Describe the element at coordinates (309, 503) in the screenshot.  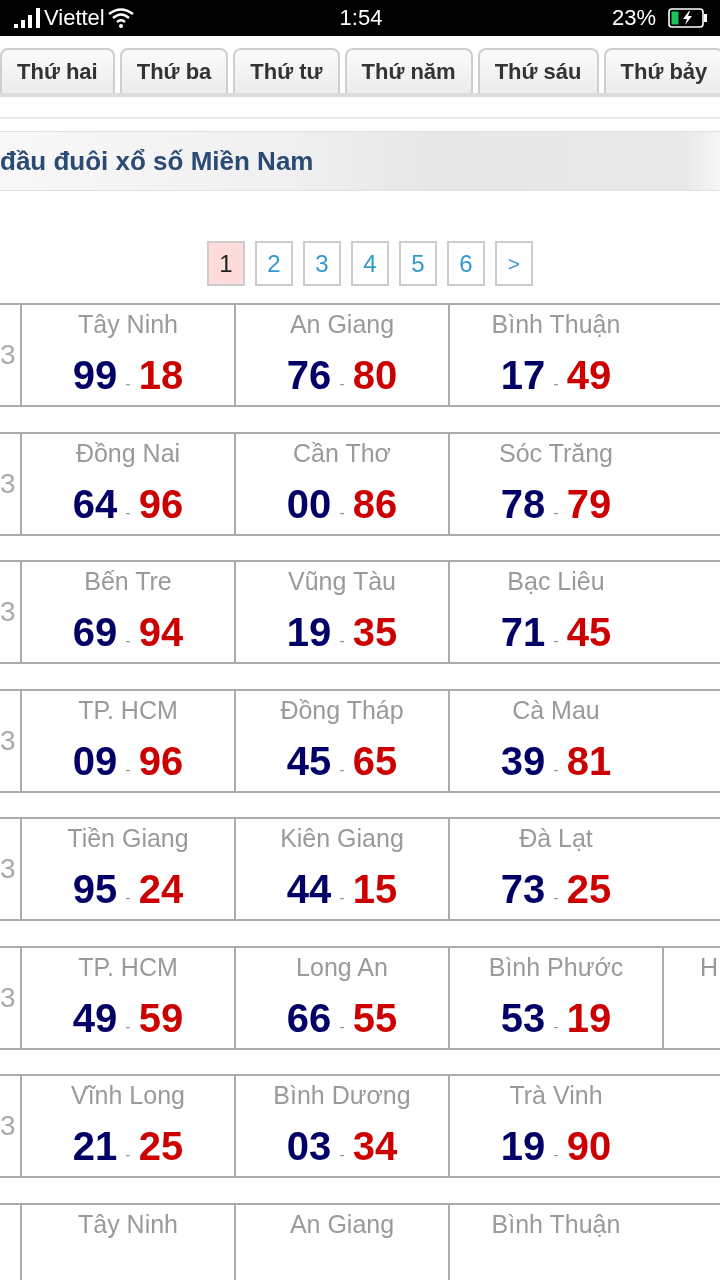
I see `head-number: 00` at that location.